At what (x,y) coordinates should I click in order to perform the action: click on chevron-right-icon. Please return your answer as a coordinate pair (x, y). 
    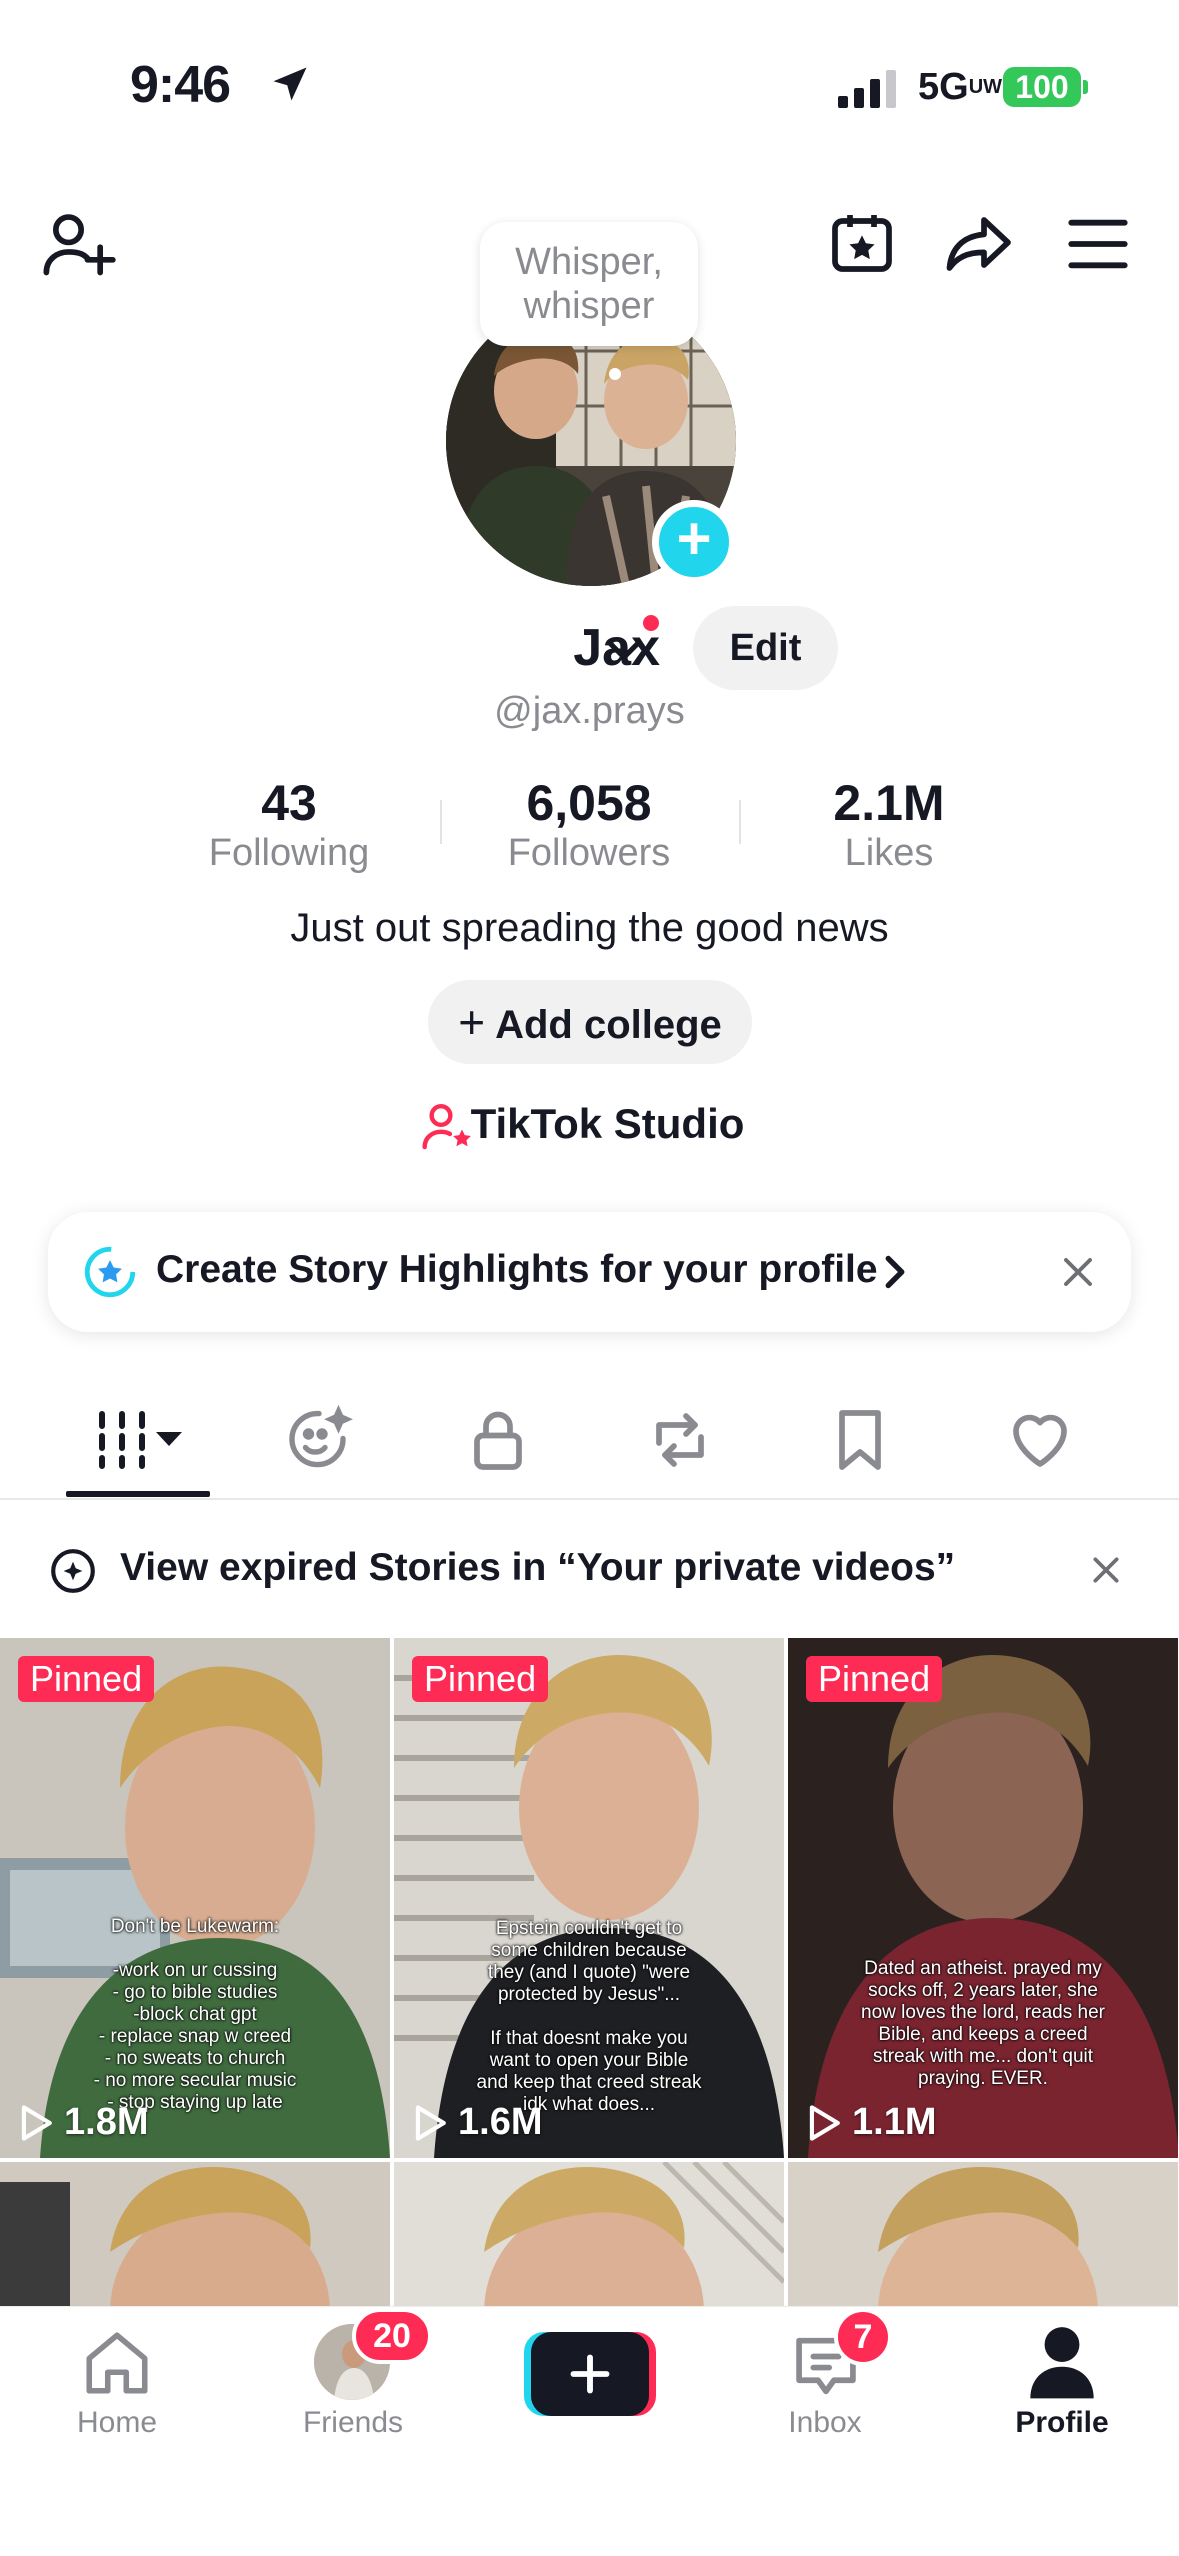
    Looking at the image, I should click on (895, 1272).